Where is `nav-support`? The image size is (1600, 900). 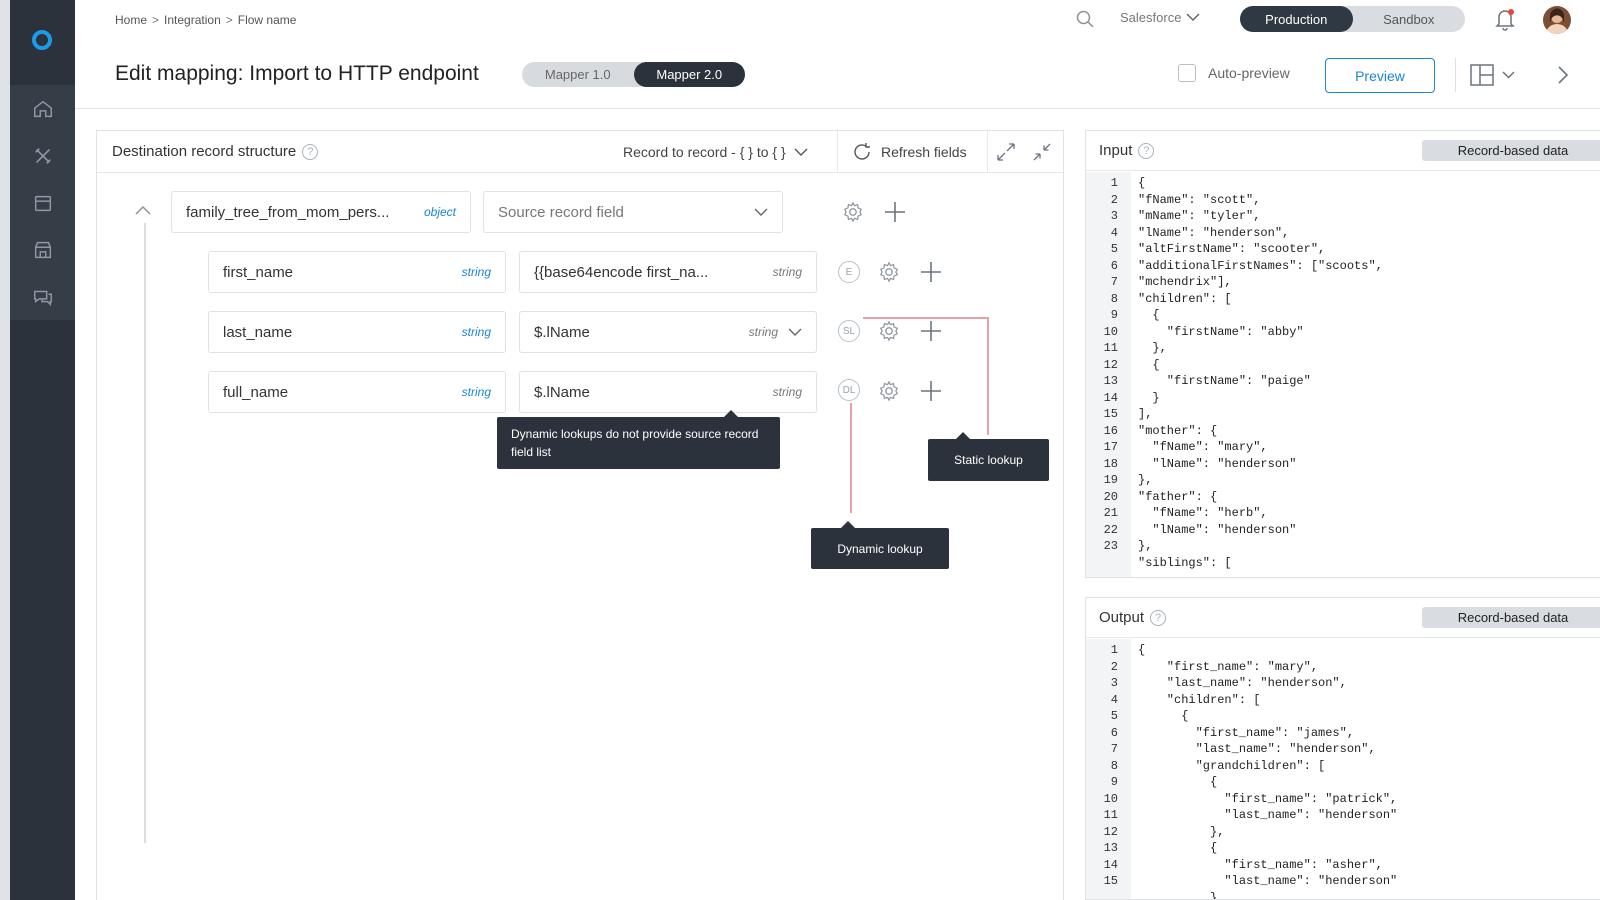 nav-support is located at coordinates (42, 297).